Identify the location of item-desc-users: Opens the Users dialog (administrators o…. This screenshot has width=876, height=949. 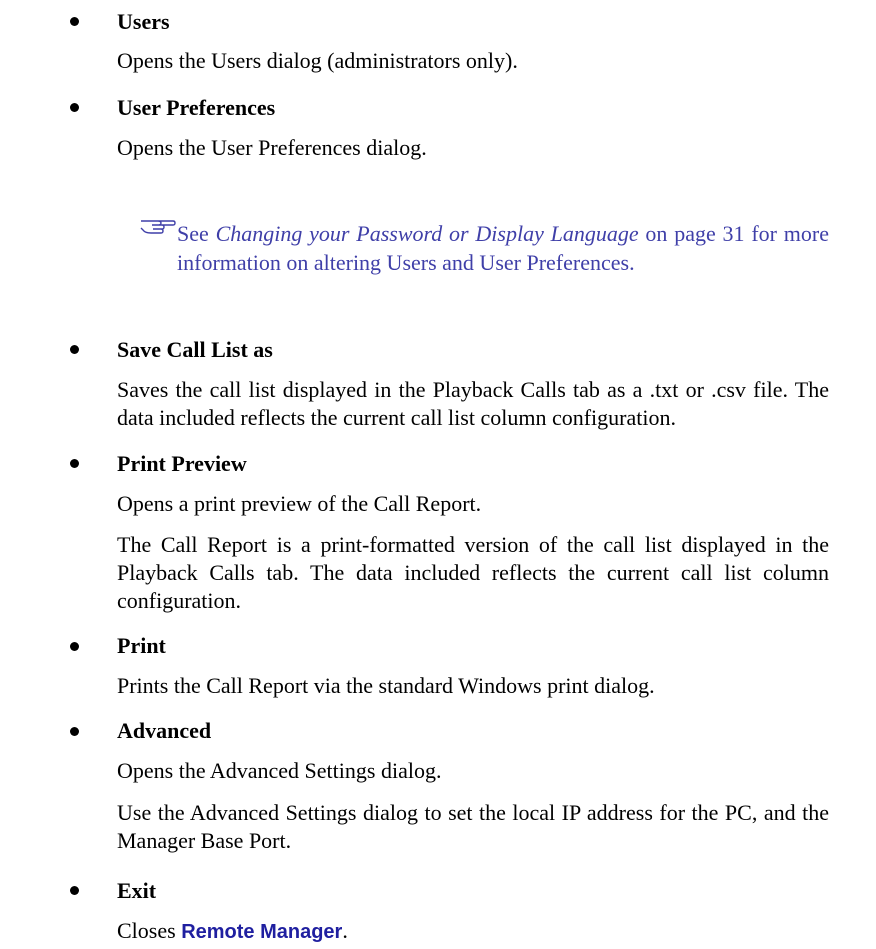
(317, 60).